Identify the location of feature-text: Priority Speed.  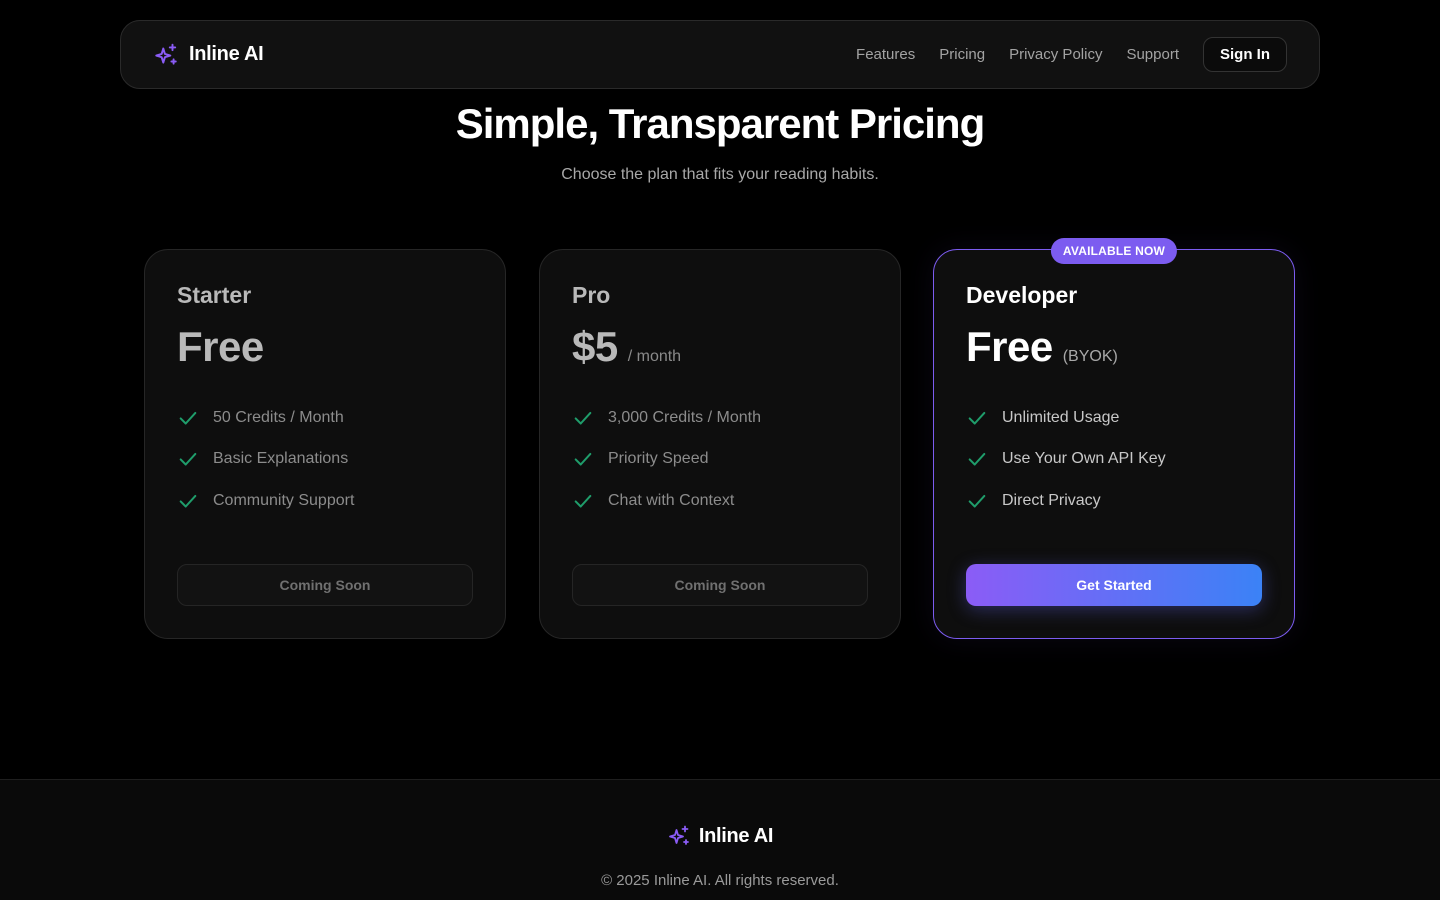
(658, 459).